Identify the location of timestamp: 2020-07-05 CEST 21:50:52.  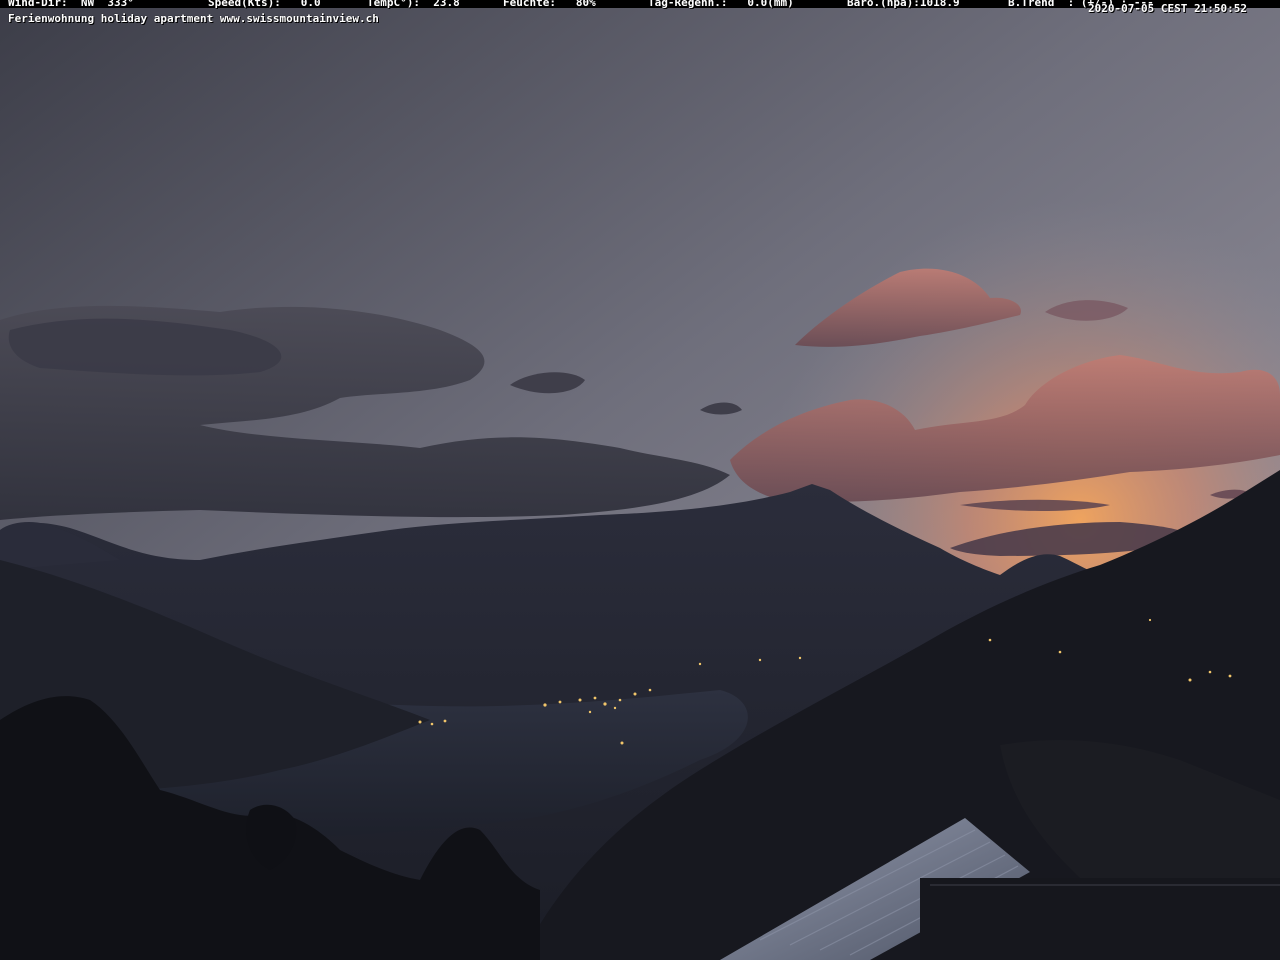
(1167, 8).